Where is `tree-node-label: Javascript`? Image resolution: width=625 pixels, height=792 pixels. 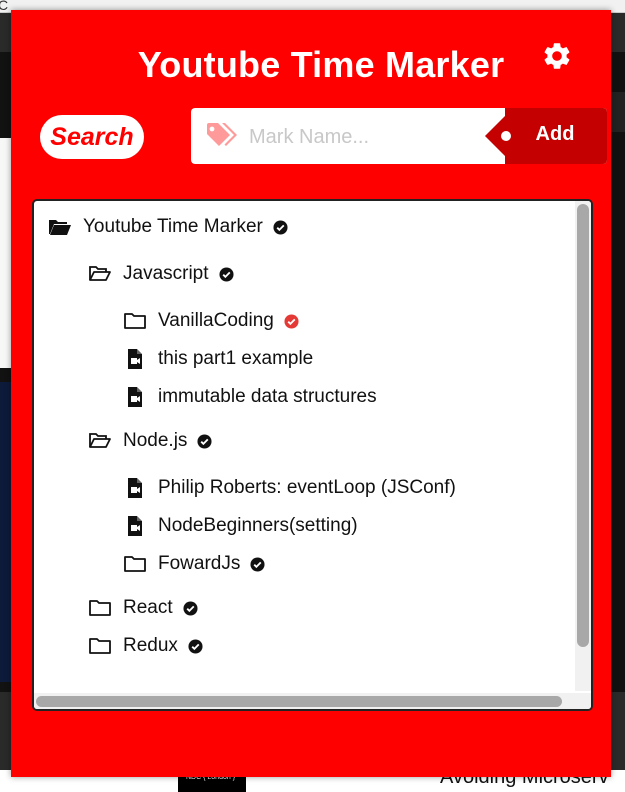
tree-node-label: Javascript is located at coordinates (166, 273).